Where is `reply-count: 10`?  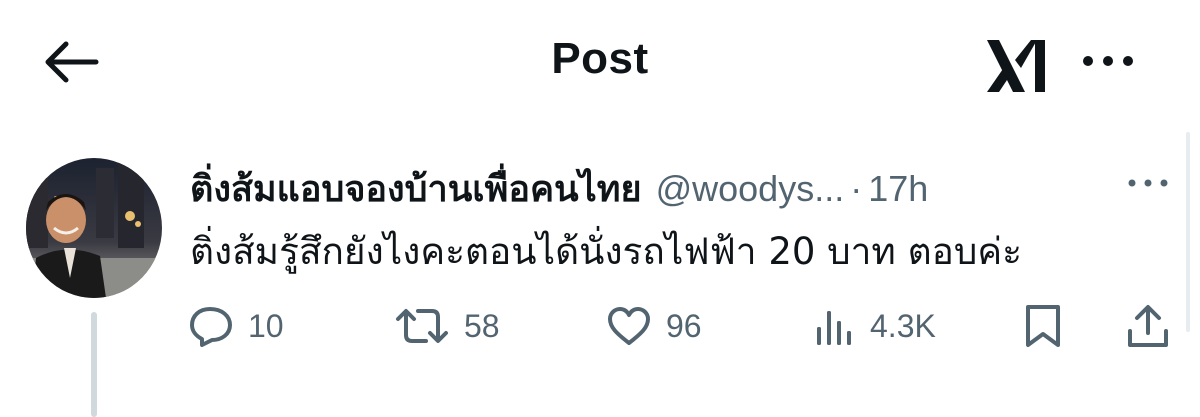 reply-count: 10 is located at coordinates (266, 325).